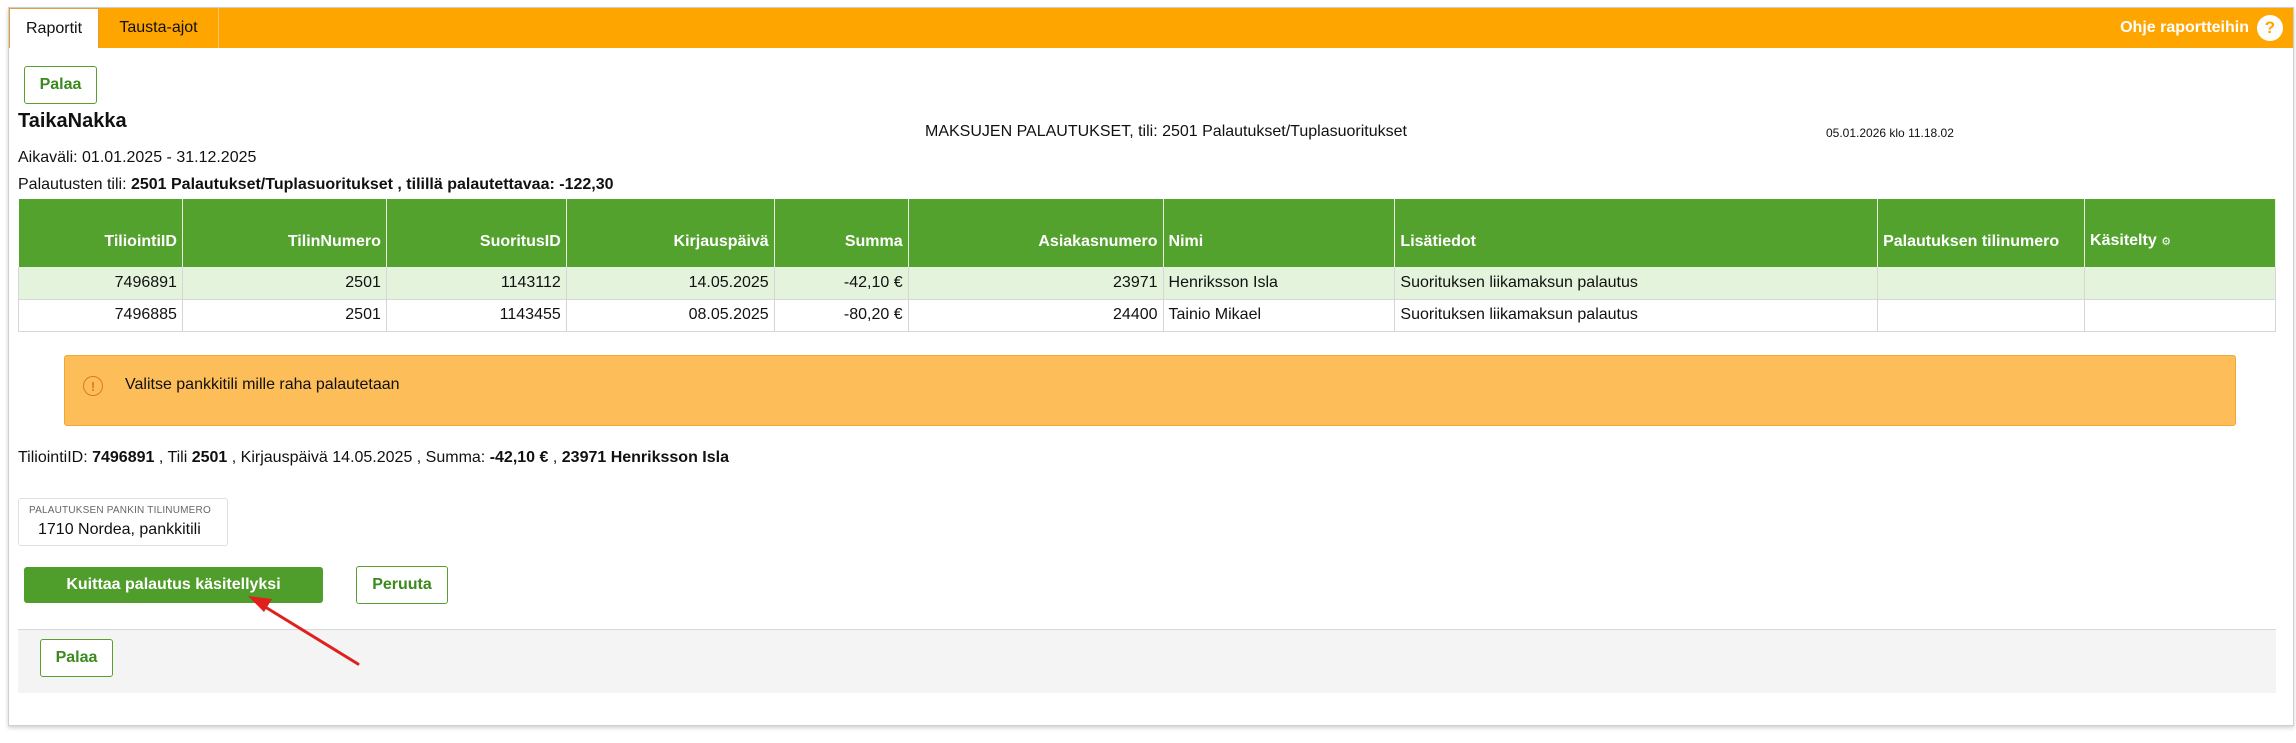 The height and width of the screenshot is (743, 2296). I want to click on col-header-kasitelty: Käsitelty ⚙, so click(2180, 233).